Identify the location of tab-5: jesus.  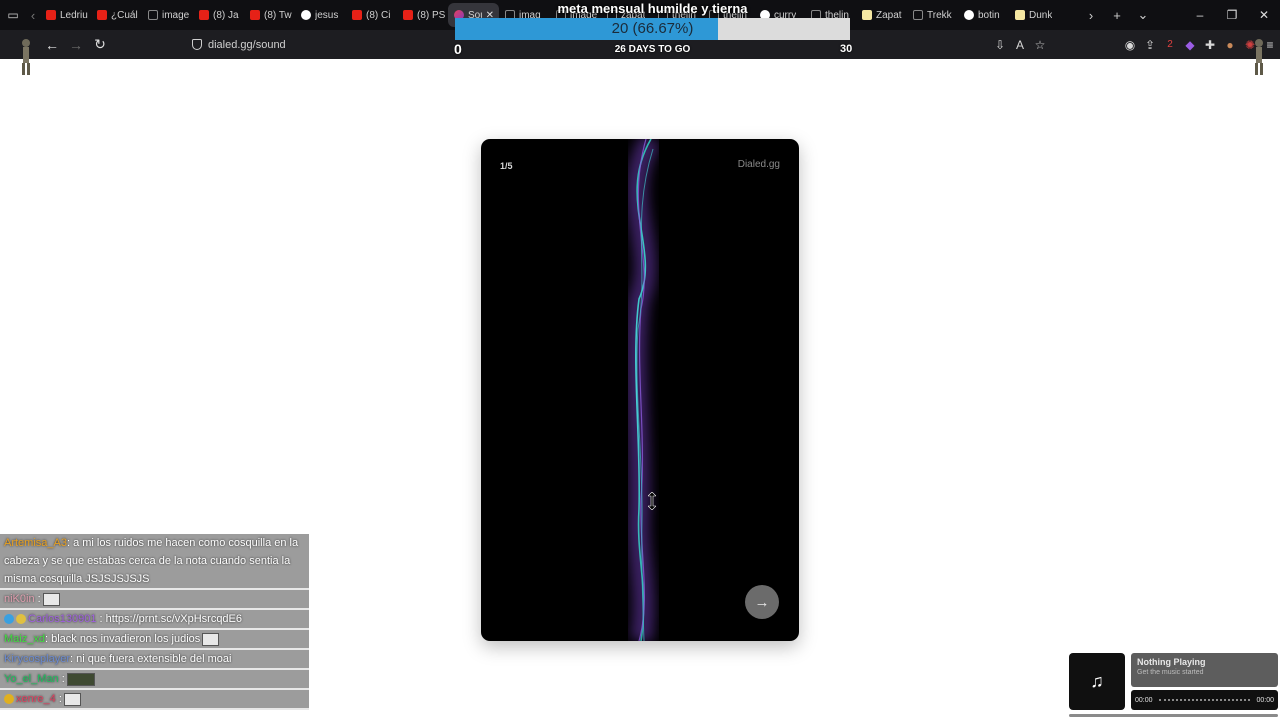
(320, 15).